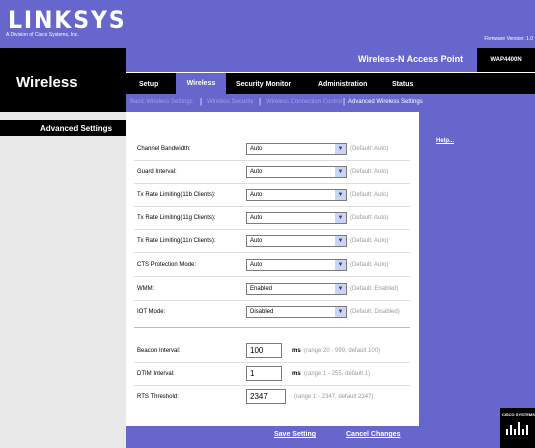  Describe the element at coordinates (304, 102) in the screenshot. I see `subtab-wireless-connection-control: Wireless Connection Control` at that location.